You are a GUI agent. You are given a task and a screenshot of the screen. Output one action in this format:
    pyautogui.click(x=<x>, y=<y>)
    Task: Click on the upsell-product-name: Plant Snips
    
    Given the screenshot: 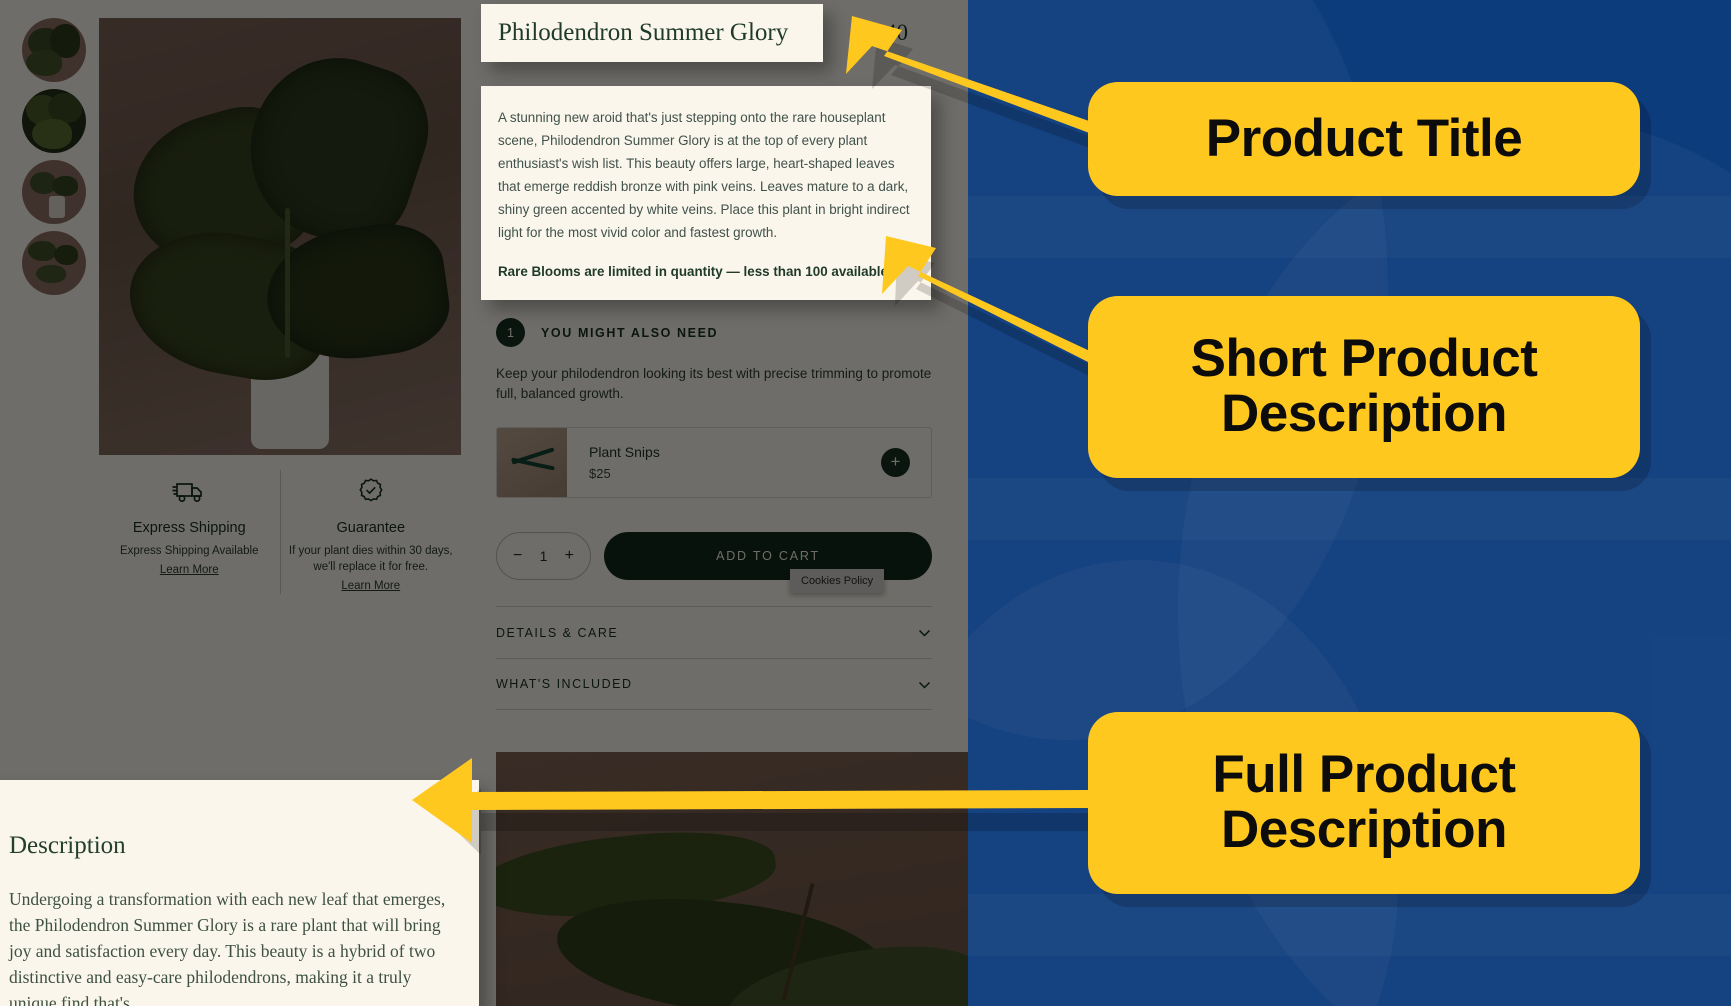 What is the action you would take?
    pyautogui.click(x=624, y=451)
    